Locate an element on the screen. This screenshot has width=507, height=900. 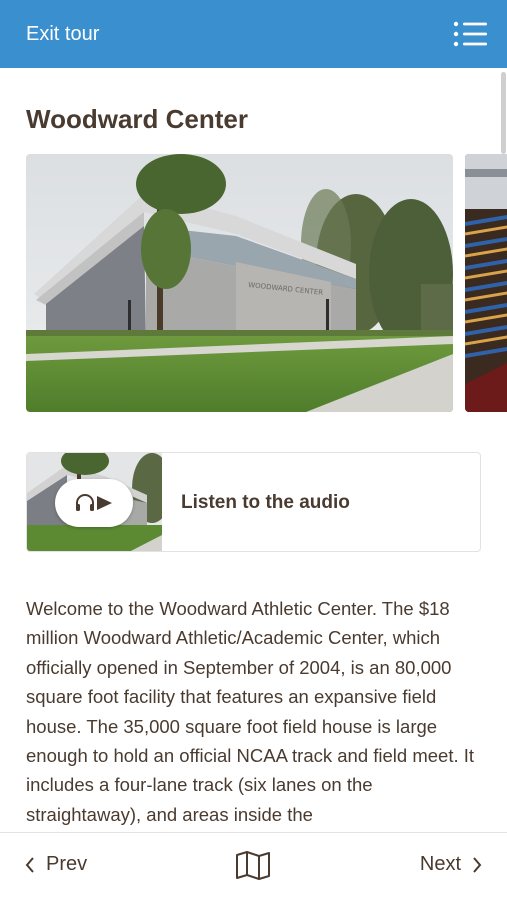
page-title: Woodward Center is located at coordinates (137, 119).